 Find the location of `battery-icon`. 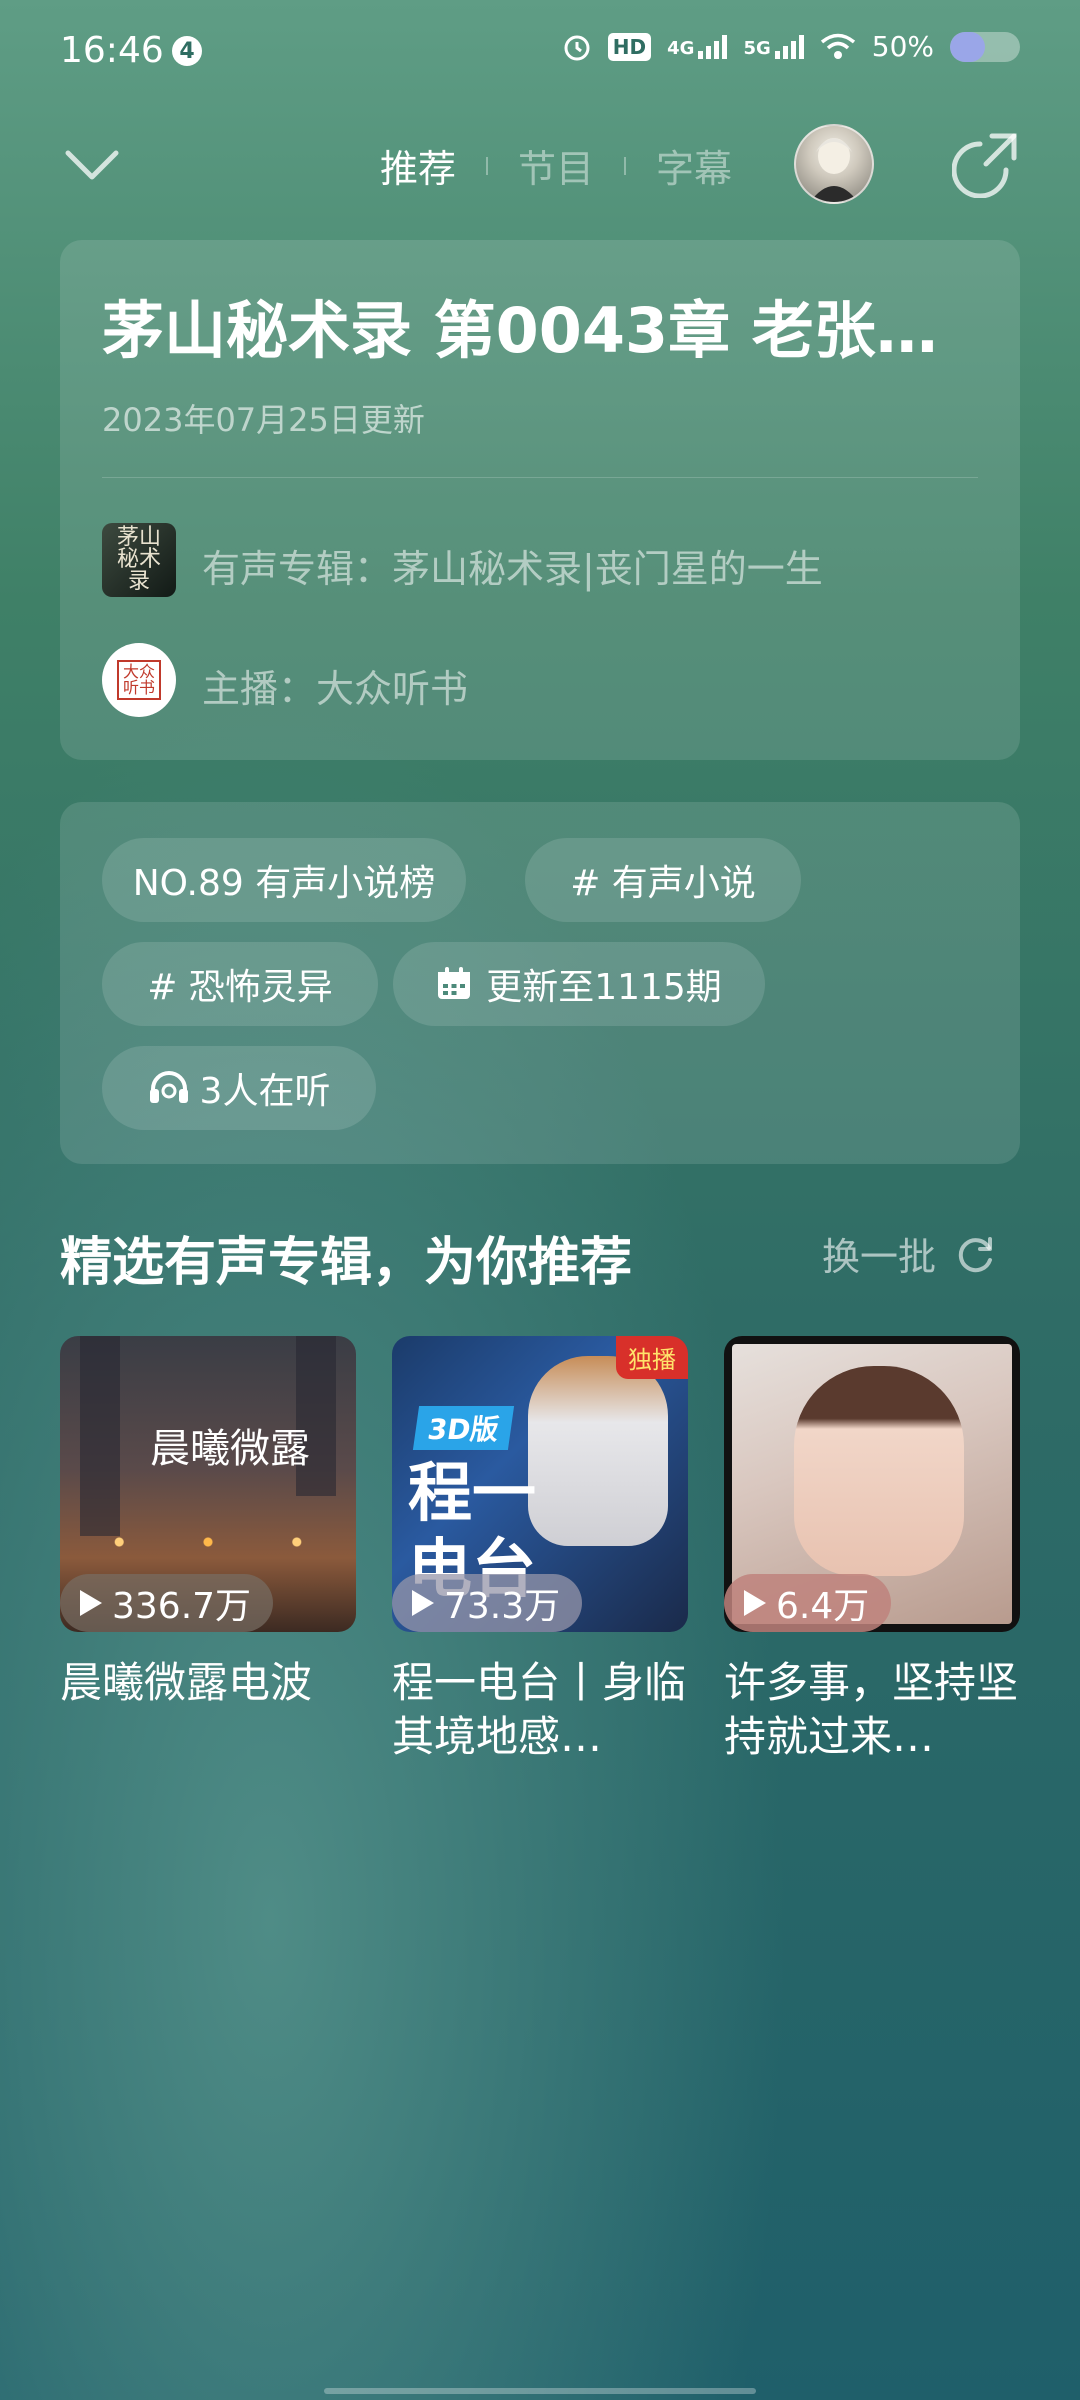

battery-icon is located at coordinates (985, 46).